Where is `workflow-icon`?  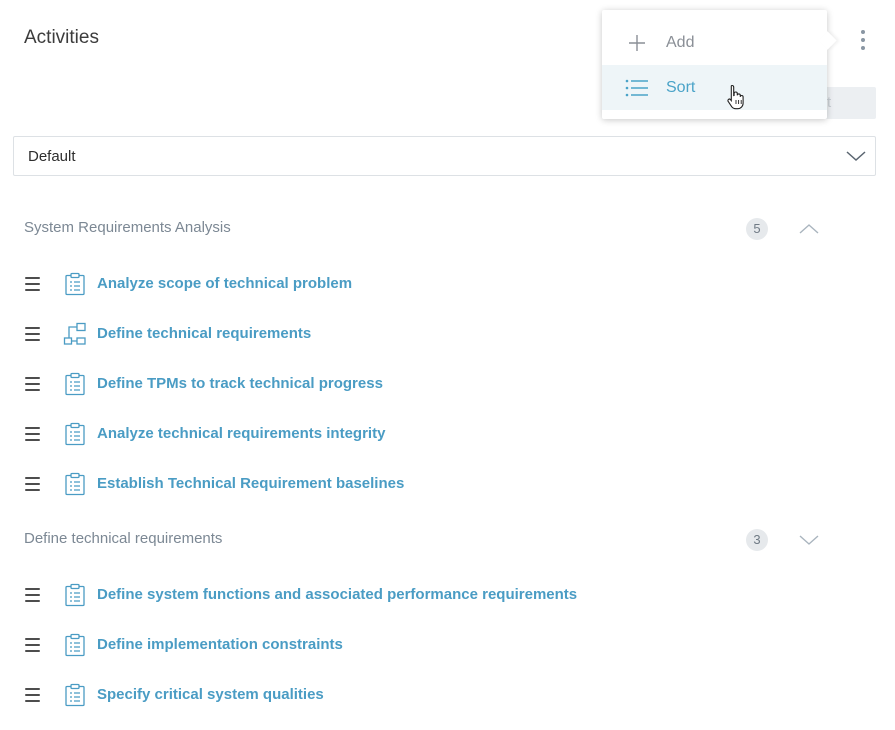
workflow-icon is located at coordinates (75, 334).